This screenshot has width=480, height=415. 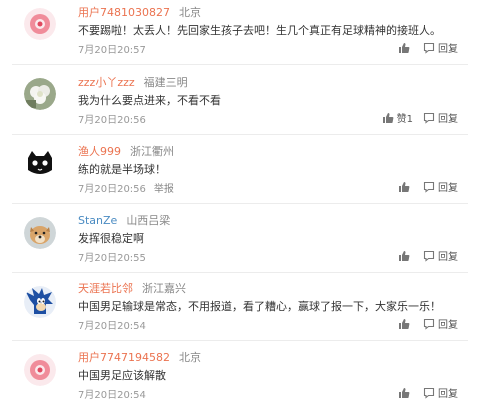 I want to click on sonic-cartoon, so click(x=40, y=302).